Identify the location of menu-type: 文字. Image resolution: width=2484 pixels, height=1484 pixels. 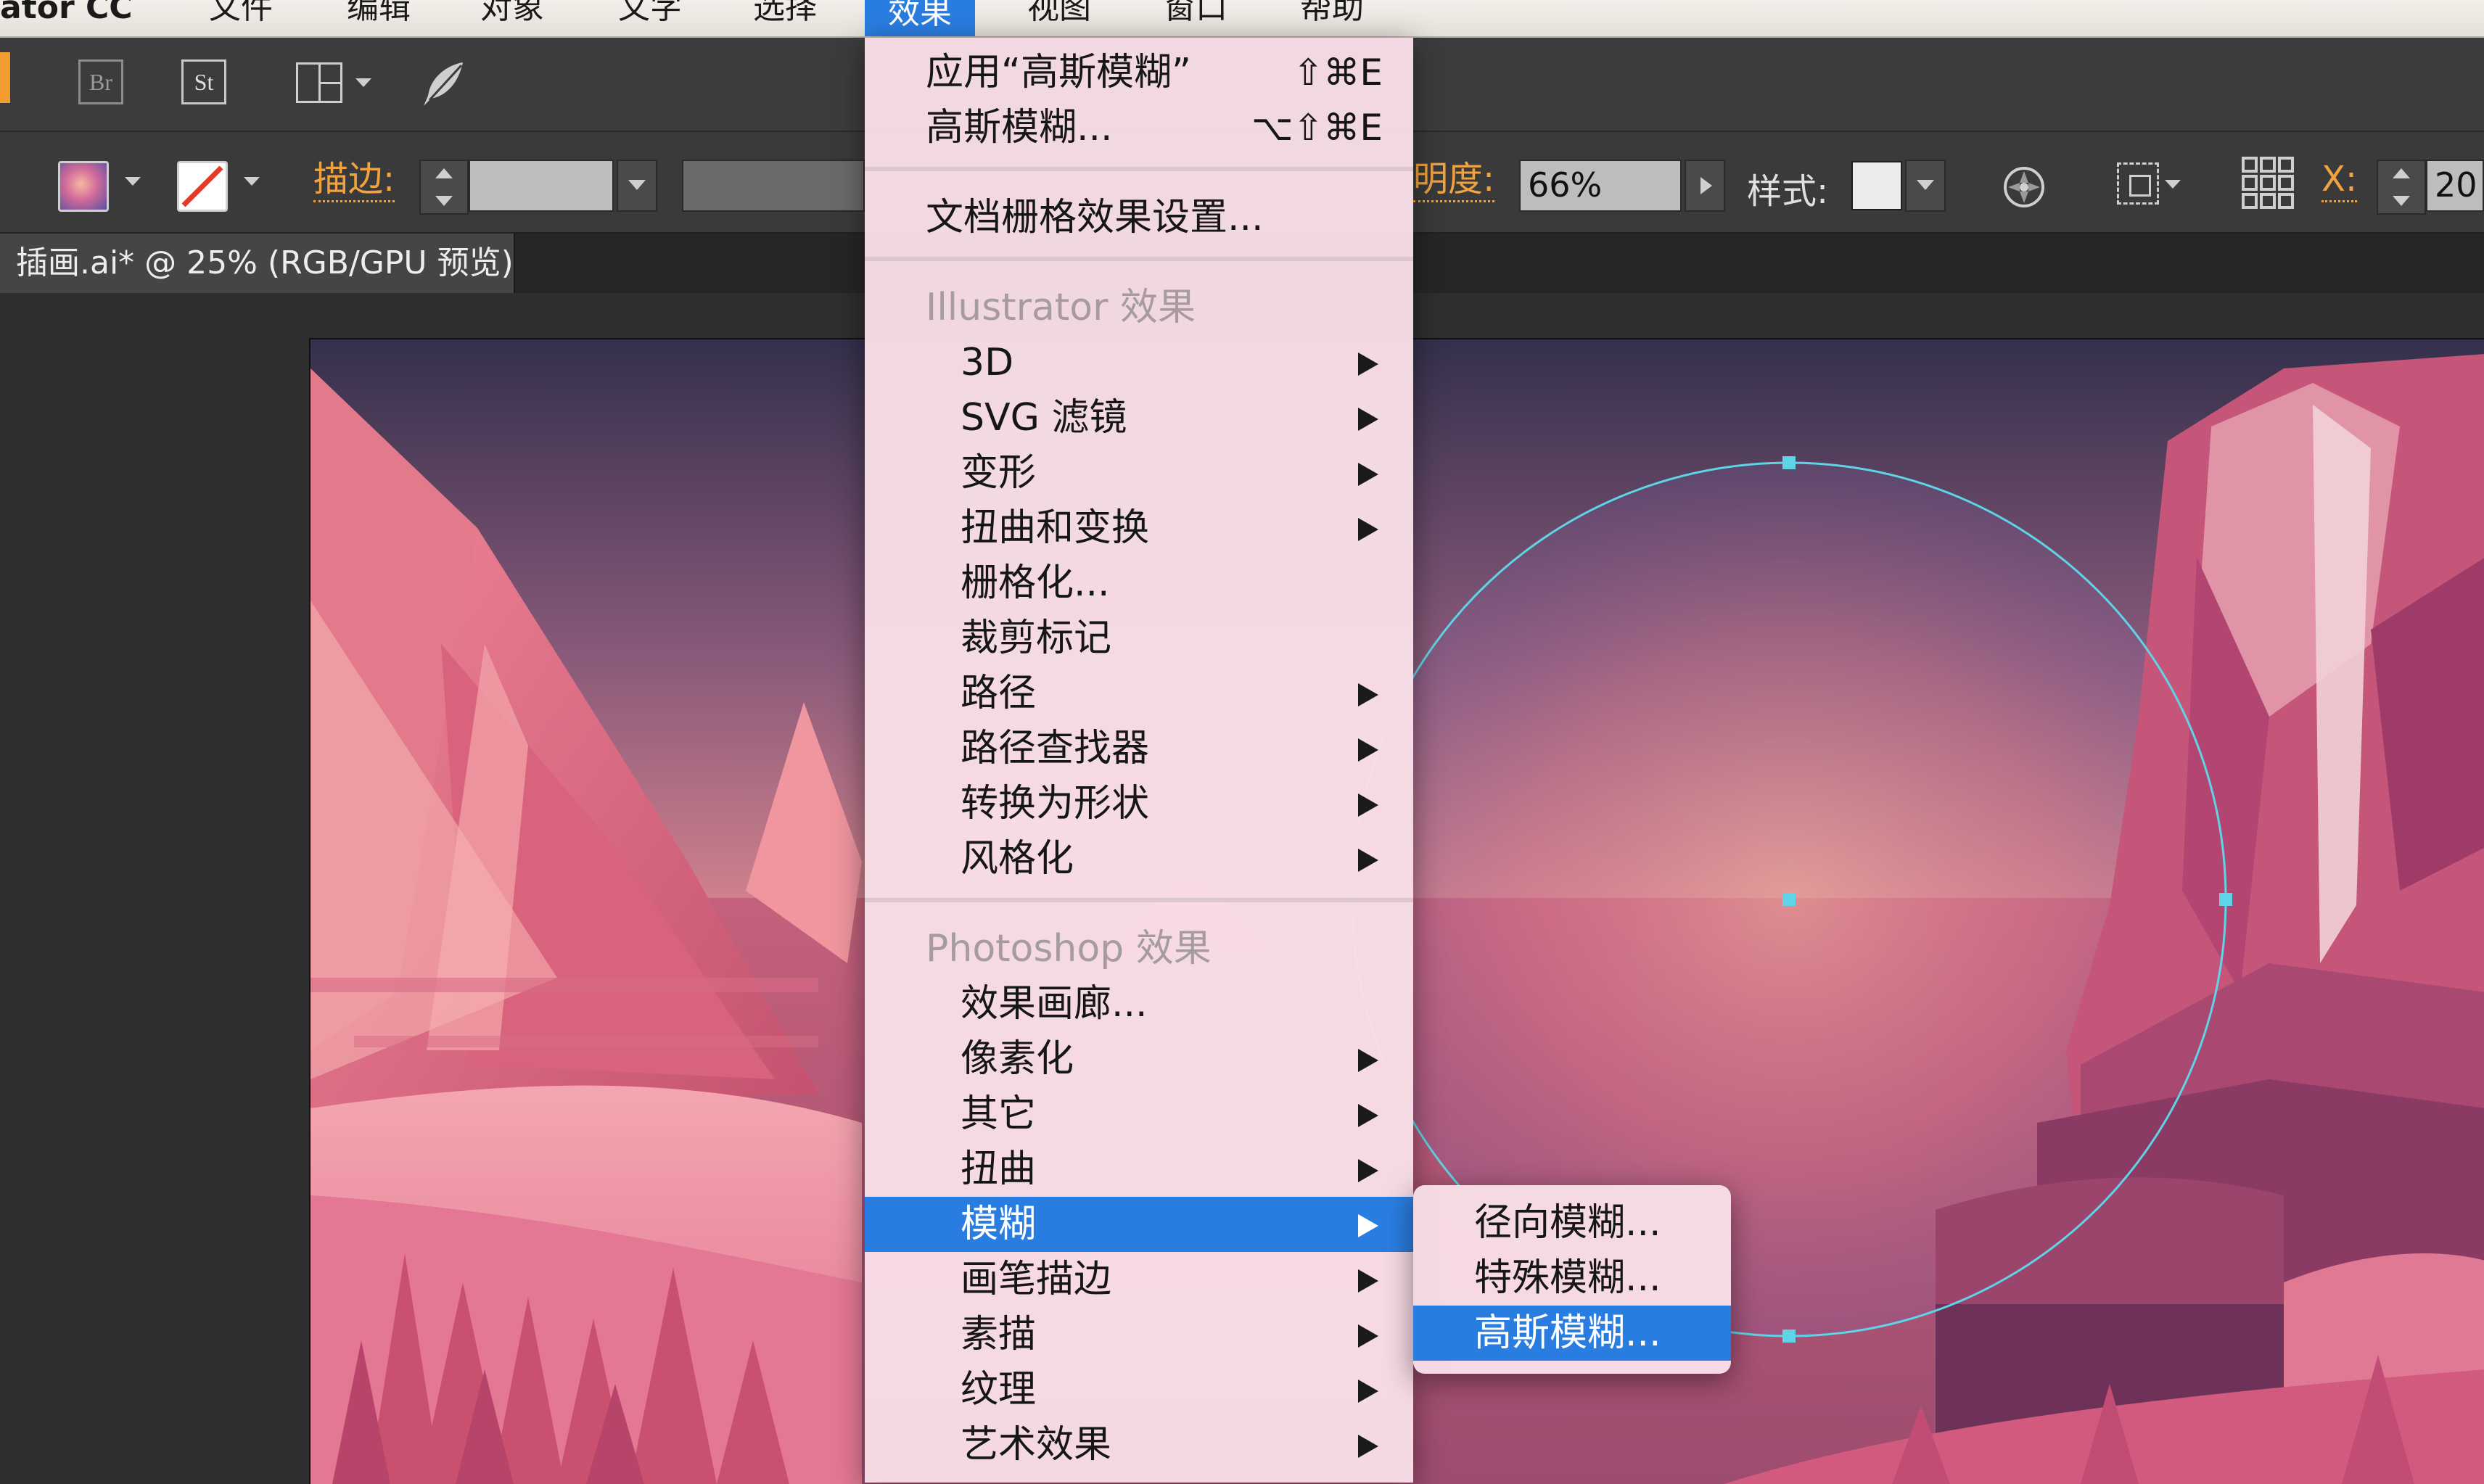
(650, 18).